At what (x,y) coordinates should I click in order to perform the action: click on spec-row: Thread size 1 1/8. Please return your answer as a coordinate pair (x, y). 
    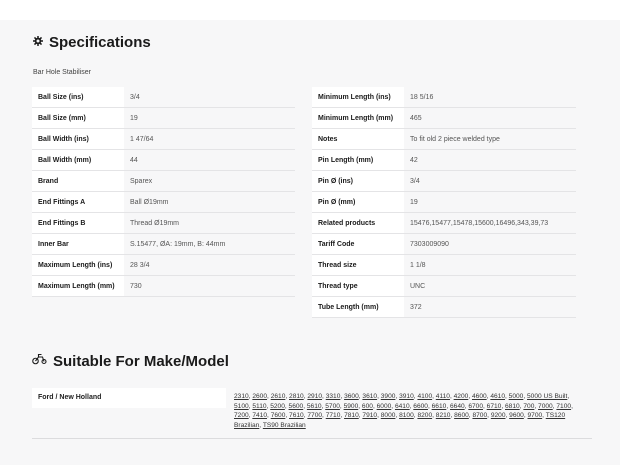
    Looking at the image, I should click on (444, 265).